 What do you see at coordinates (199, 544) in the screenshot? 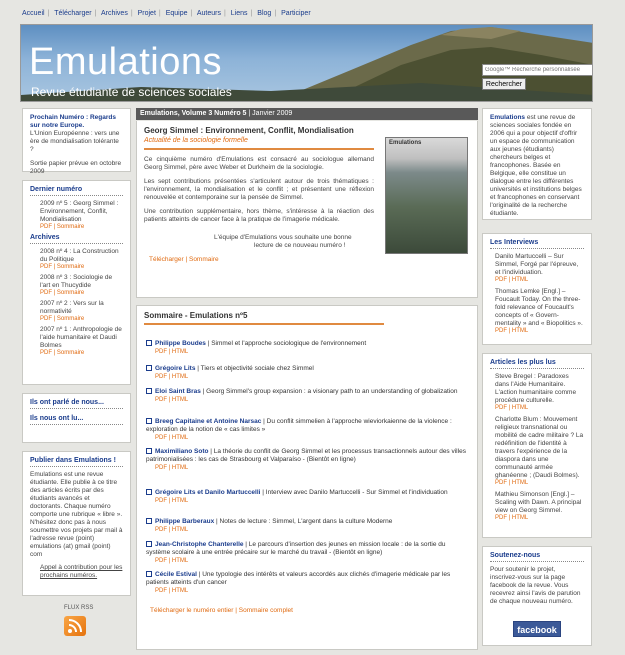
I see `toc-author: Jean-Christophe Chanterelle` at bounding box center [199, 544].